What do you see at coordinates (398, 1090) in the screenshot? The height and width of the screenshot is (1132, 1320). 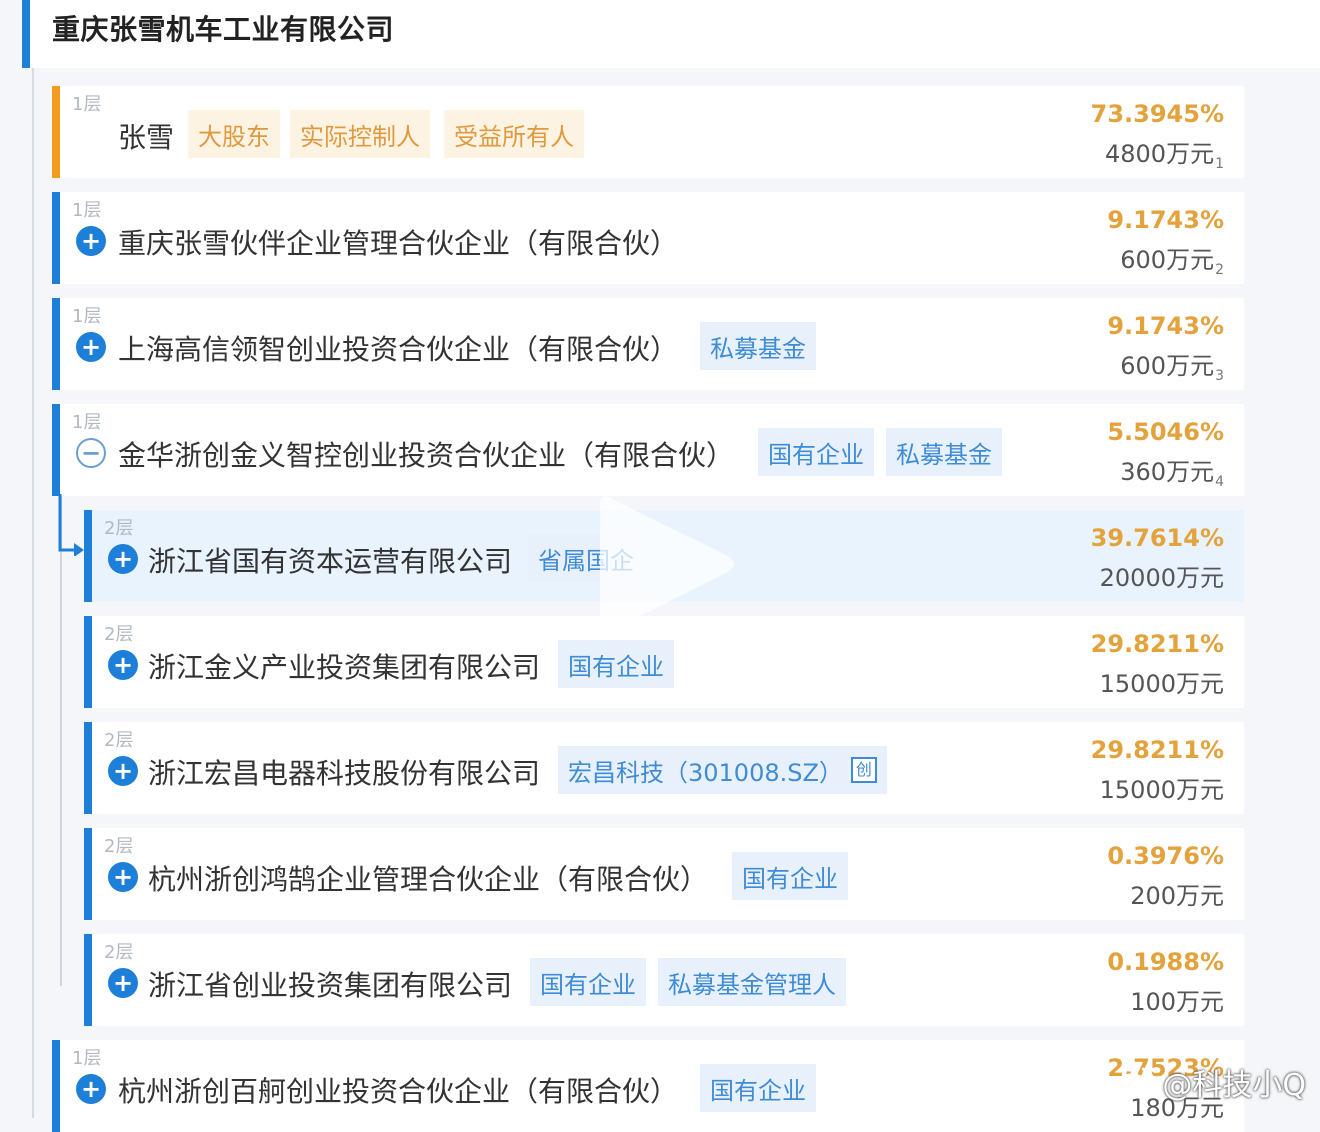 I see `shareholder-name: 杭州浙创百舸创业投资合伙企业（有限合伙）` at bounding box center [398, 1090].